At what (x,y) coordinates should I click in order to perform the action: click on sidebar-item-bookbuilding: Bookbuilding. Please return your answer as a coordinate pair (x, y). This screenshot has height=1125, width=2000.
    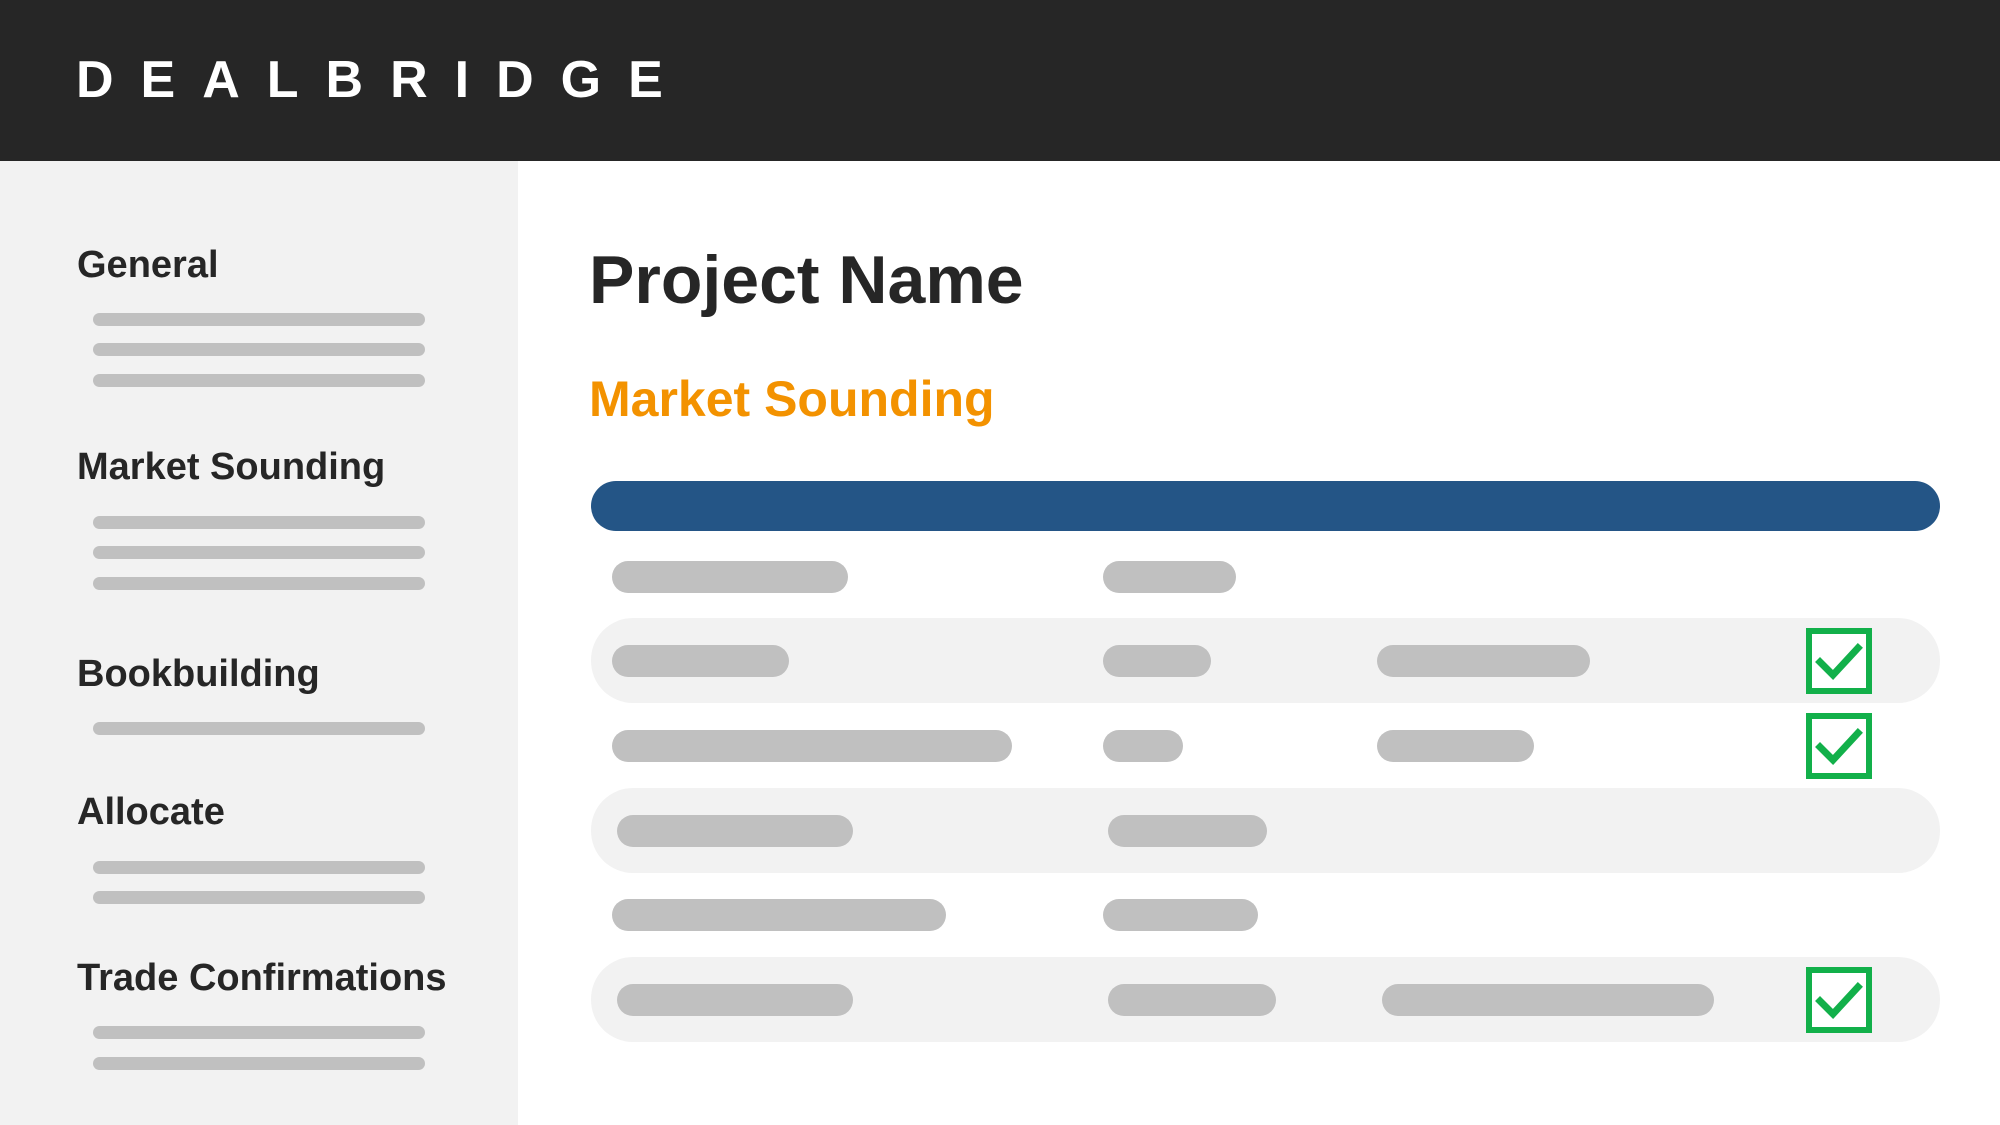
    Looking at the image, I should click on (198, 674).